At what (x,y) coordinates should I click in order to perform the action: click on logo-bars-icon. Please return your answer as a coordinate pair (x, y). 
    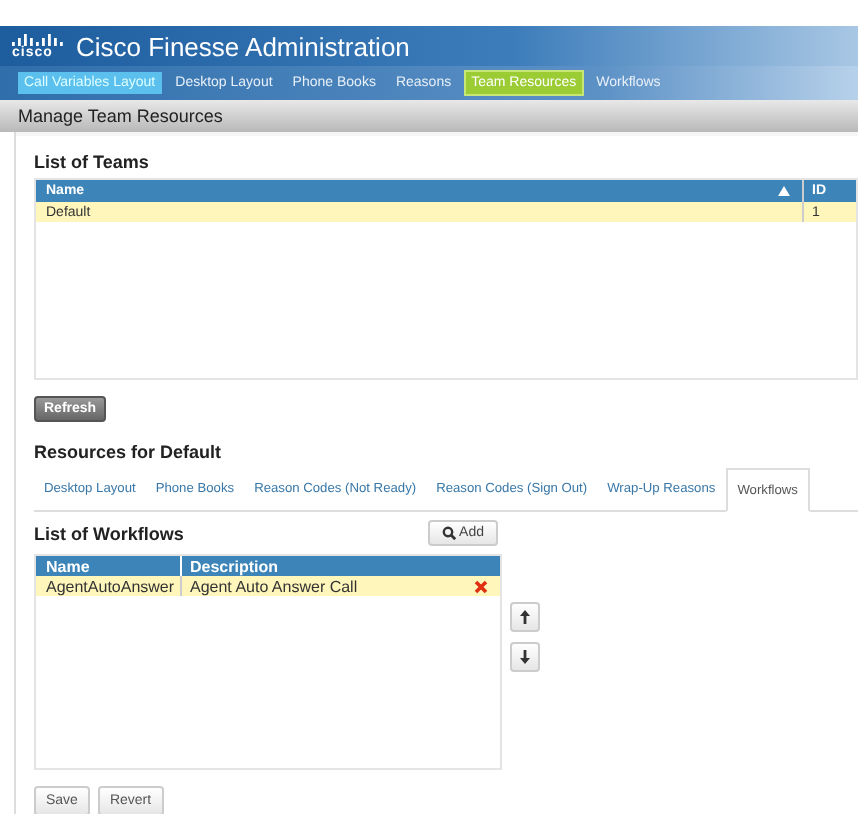
    Looking at the image, I should click on (38, 39).